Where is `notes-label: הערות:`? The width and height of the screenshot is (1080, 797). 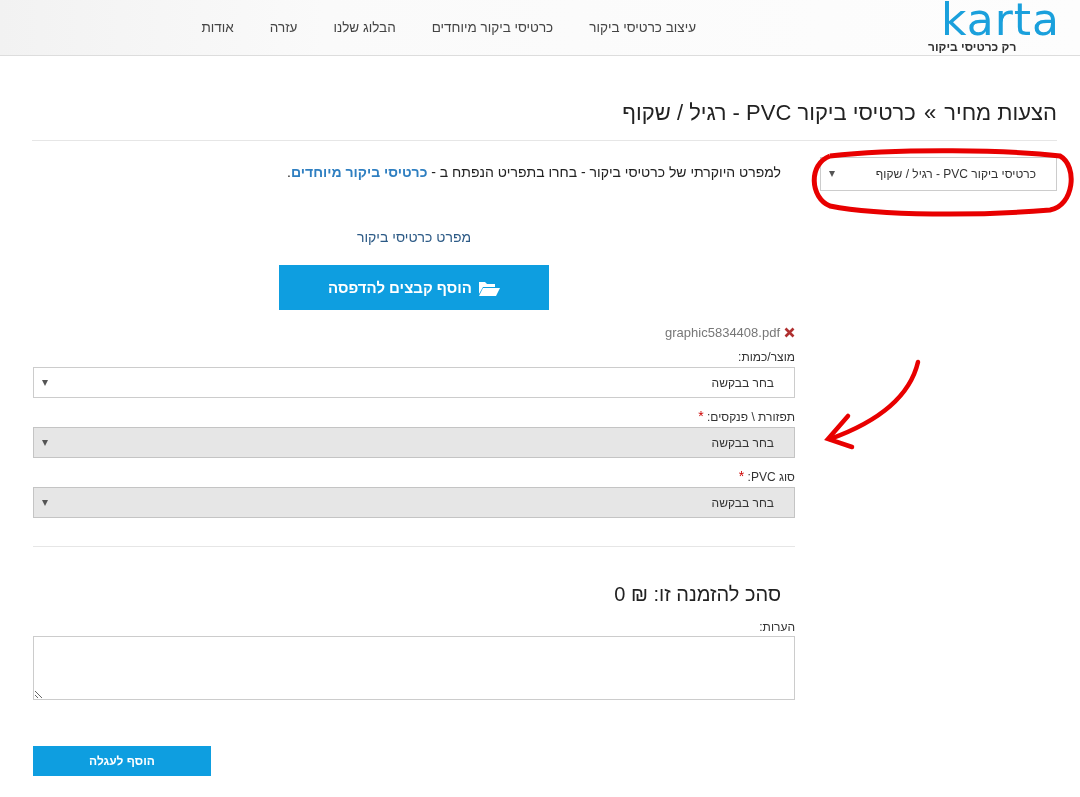
notes-label: הערות: is located at coordinates (776, 627).